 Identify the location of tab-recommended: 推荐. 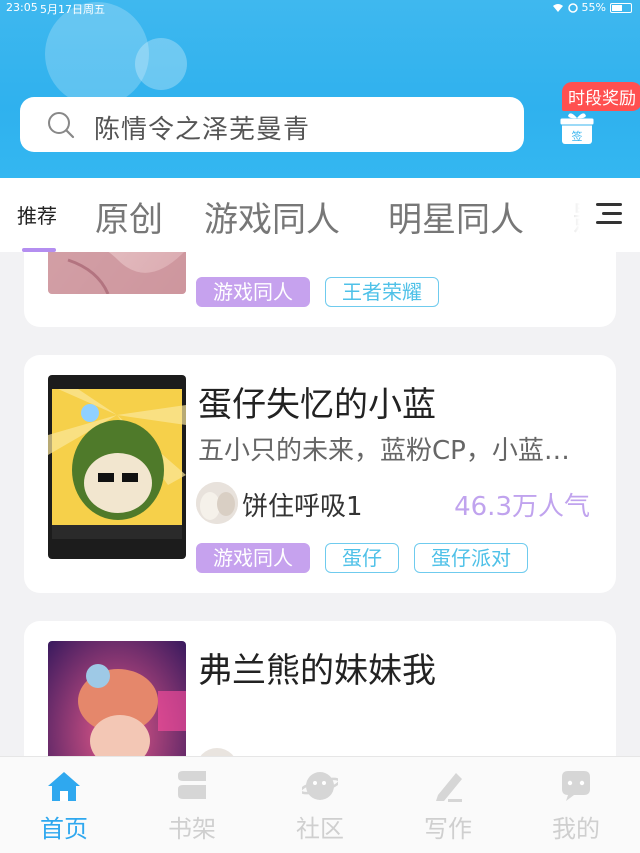
(37, 214).